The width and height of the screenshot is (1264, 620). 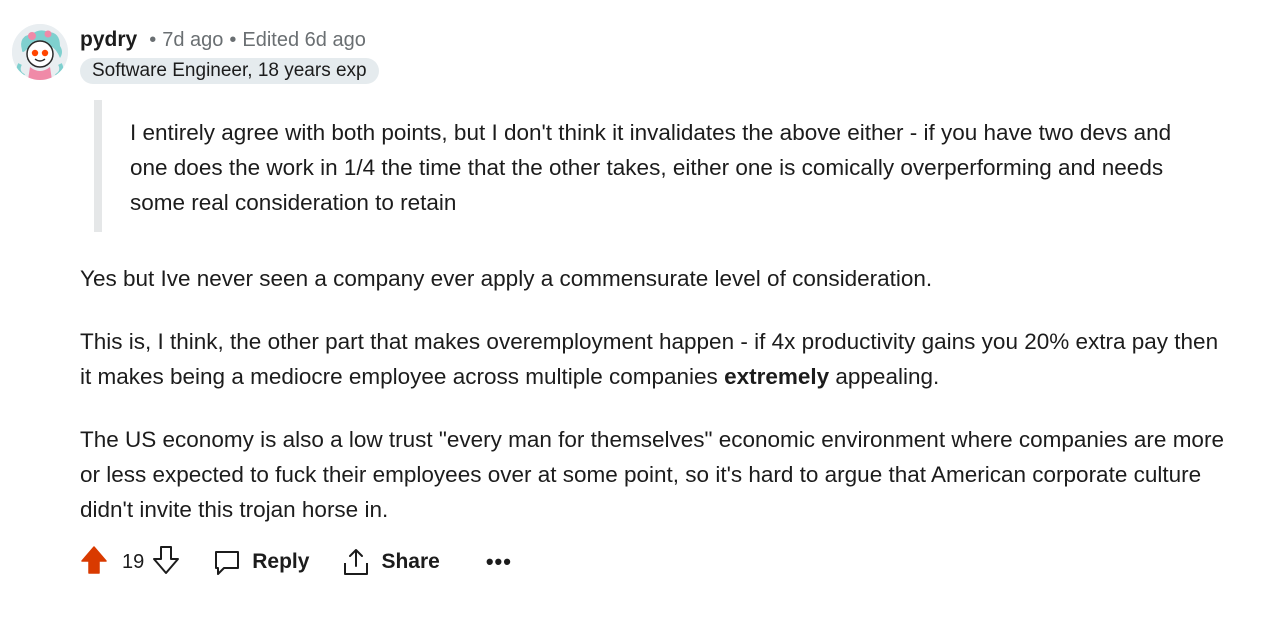 What do you see at coordinates (777, 376) in the screenshot?
I see `bold-text: extremely` at bounding box center [777, 376].